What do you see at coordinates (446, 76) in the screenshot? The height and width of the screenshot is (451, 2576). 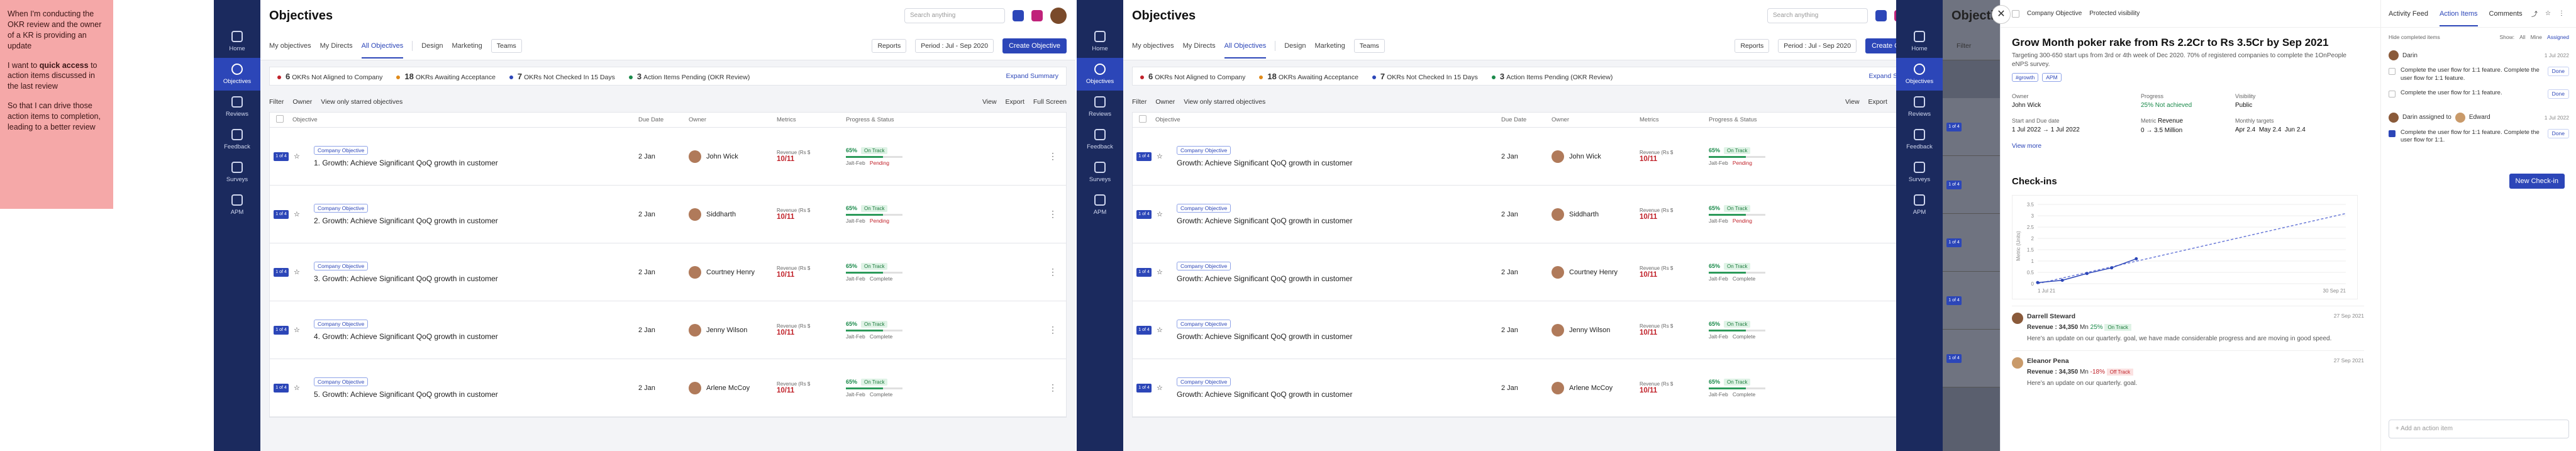 I see `summary-awaiting: 18 OKRs Awaiting Acceptance` at bounding box center [446, 76].